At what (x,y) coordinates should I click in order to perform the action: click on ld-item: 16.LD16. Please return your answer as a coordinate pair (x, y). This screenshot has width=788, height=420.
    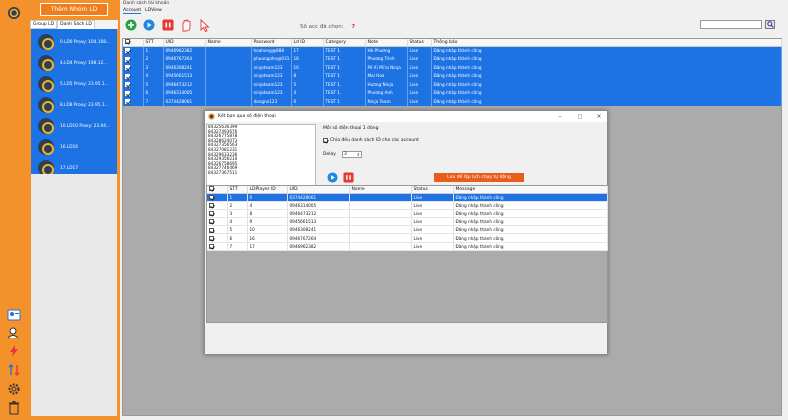
    Looking at the image, I should click on (74, 147).